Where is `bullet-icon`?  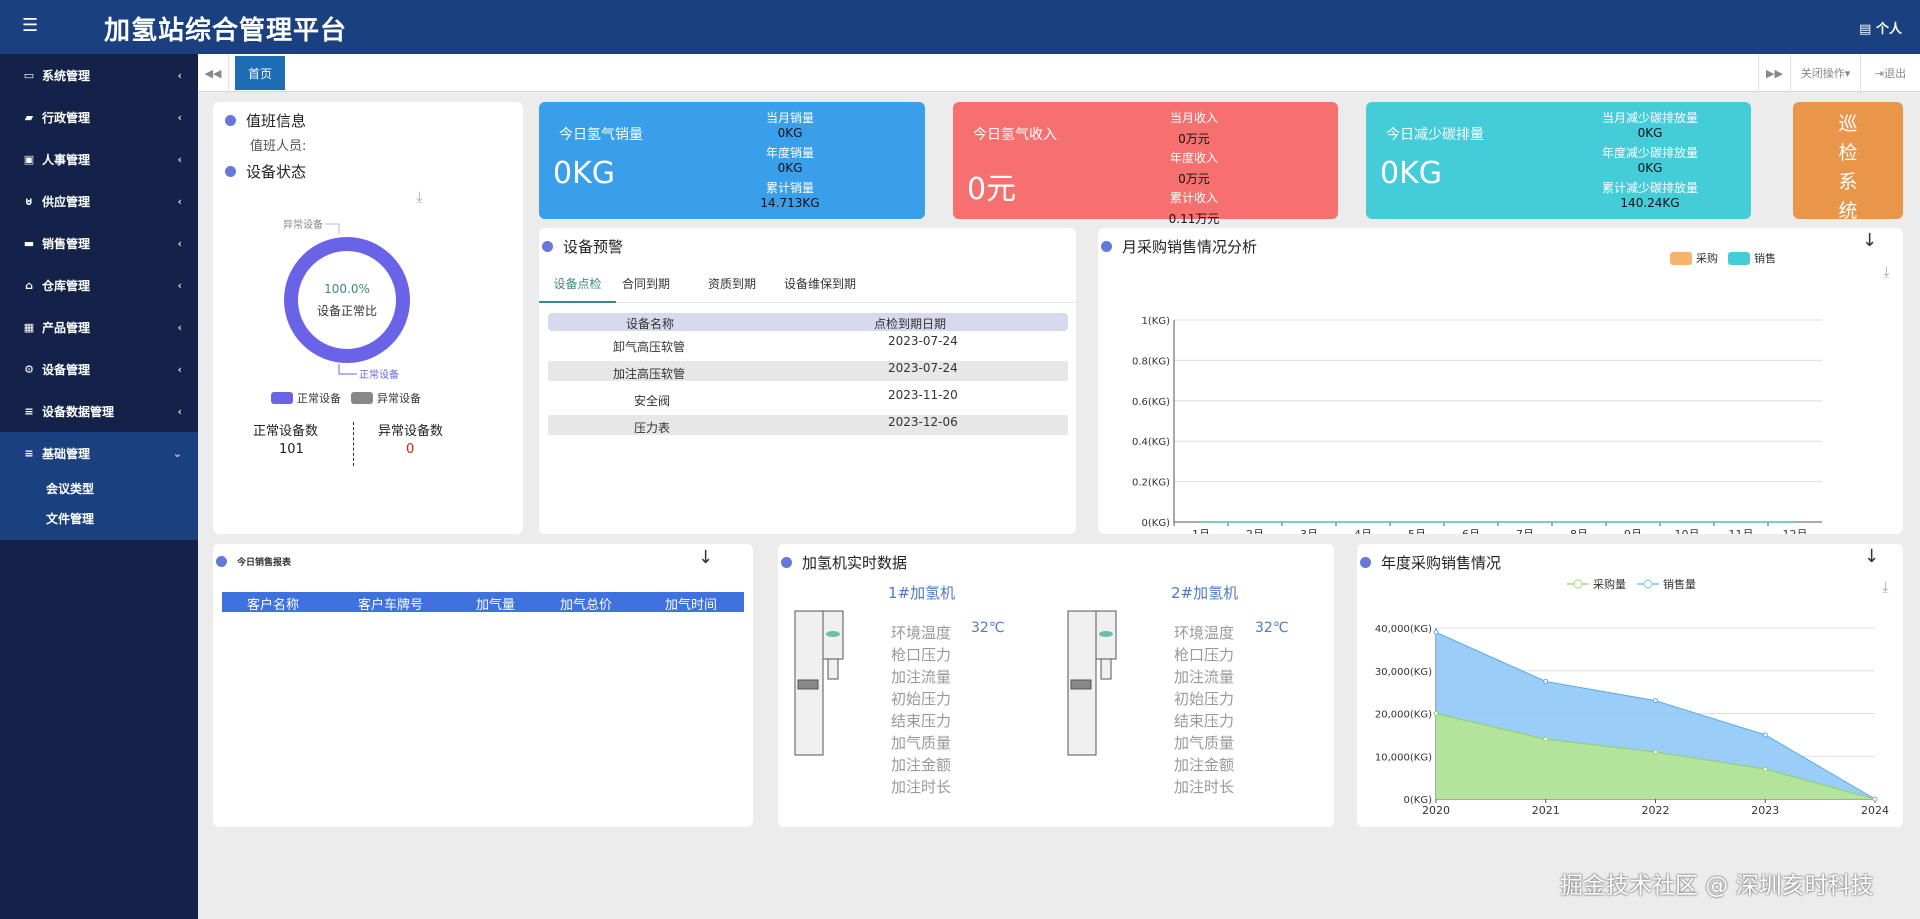 bullet-icon is located at coordinates (230, 120).